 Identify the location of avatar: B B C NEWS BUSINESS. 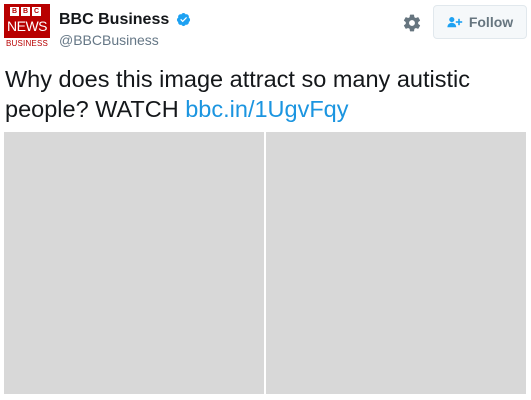
(27, 27).